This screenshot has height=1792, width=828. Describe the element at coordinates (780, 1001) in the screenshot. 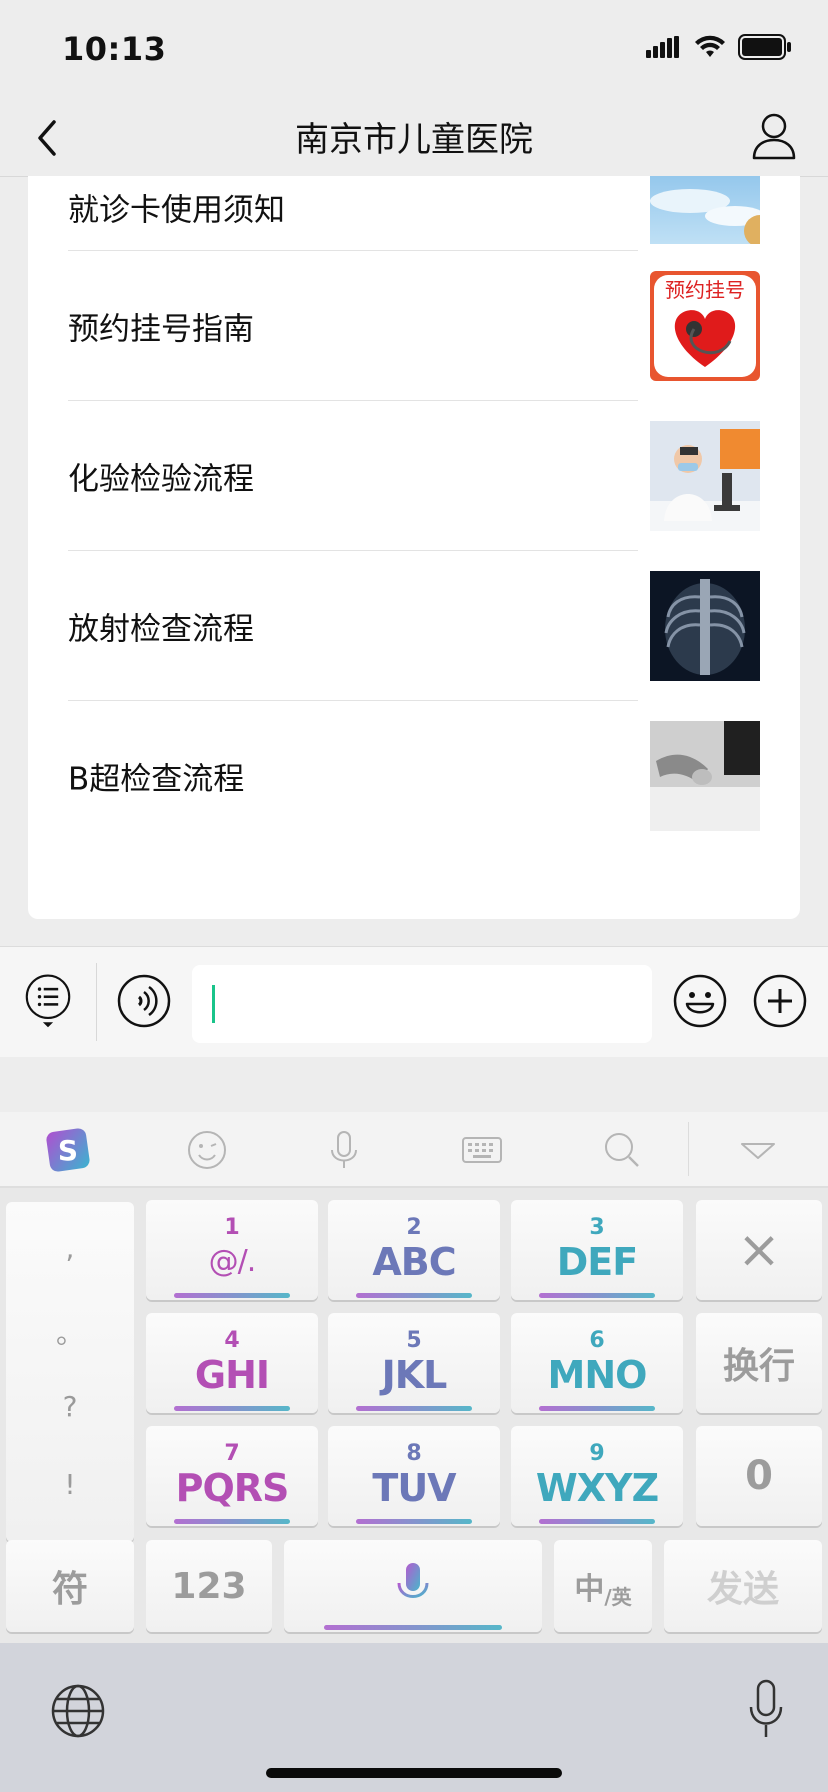

I see `add-plus-icon` at that location.